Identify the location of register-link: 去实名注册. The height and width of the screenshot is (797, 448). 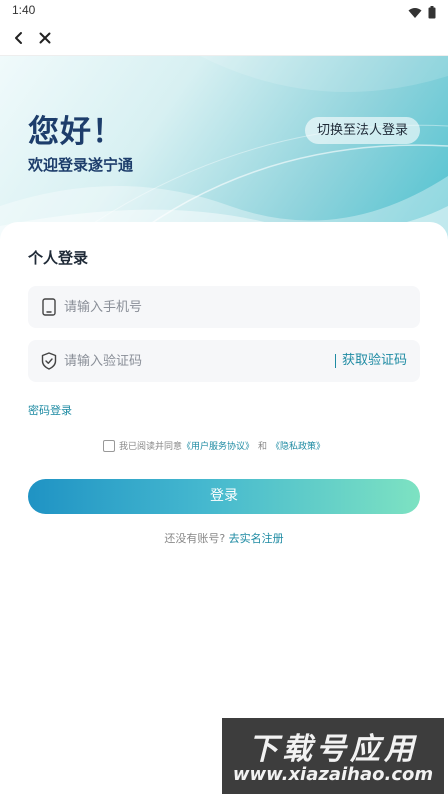
(256, 538).